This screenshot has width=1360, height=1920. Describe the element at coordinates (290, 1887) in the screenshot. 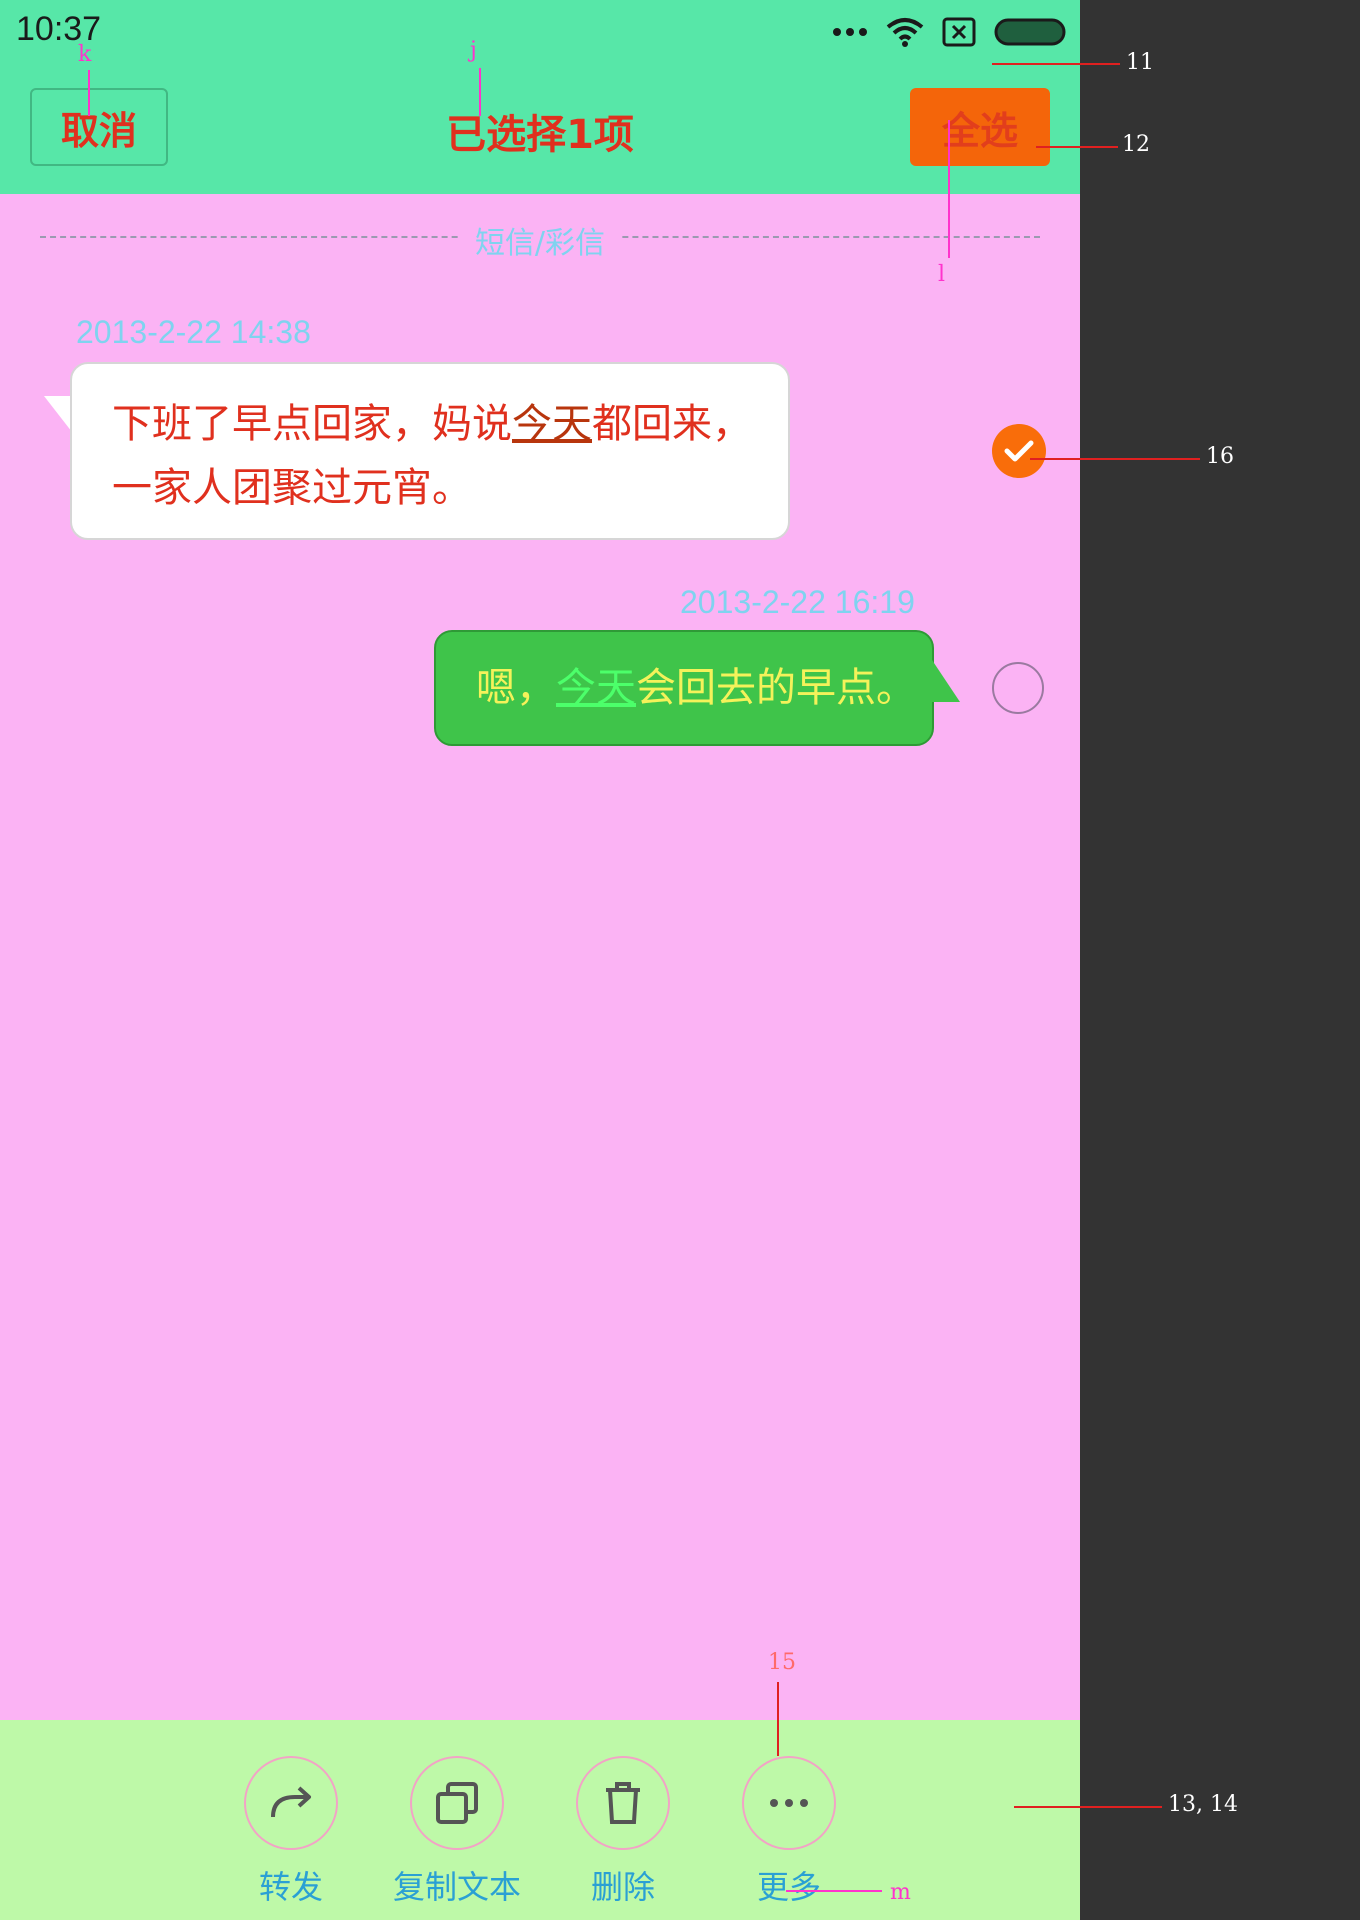

I see `action-label: 转发` at that location.